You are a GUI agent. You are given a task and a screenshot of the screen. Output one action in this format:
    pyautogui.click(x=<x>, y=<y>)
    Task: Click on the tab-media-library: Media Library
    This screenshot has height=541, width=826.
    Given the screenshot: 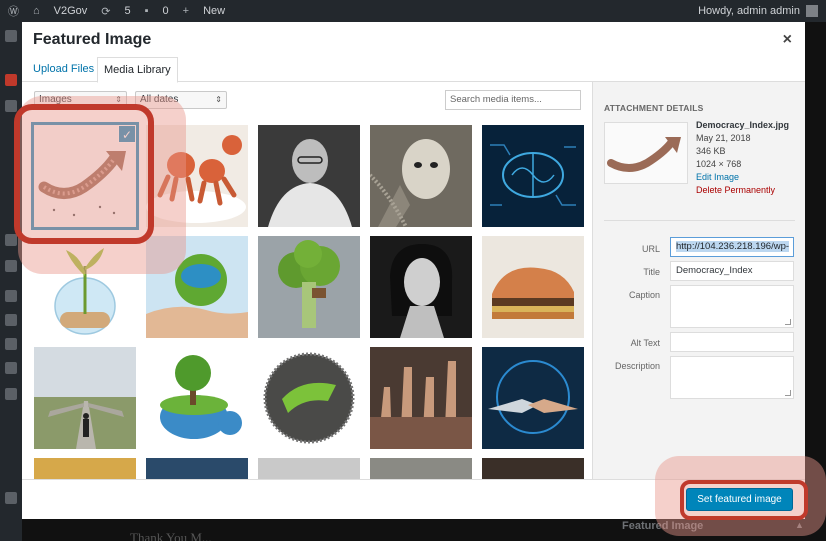 What is the action you would take?
    pyautogui.click(x=137, y=70)
    